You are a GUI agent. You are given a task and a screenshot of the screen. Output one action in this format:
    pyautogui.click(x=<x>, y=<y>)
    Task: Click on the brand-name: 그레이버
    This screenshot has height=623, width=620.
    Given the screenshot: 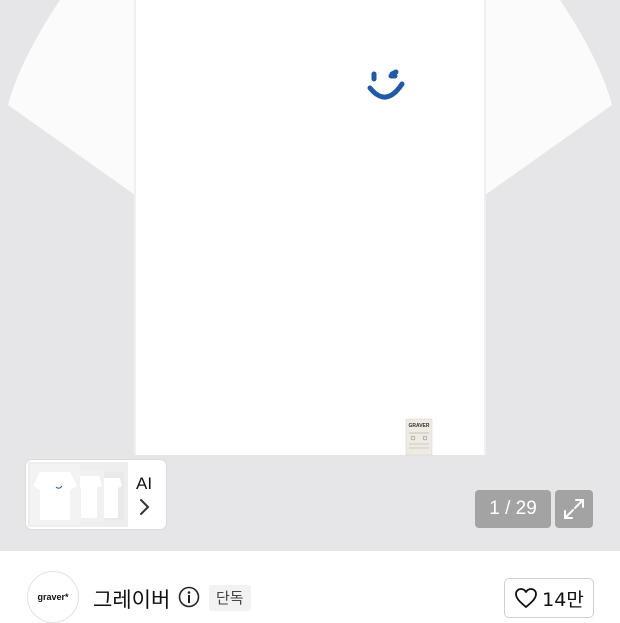 What is the action you would take?
    pyautogui.click(x=131, y=599)
    